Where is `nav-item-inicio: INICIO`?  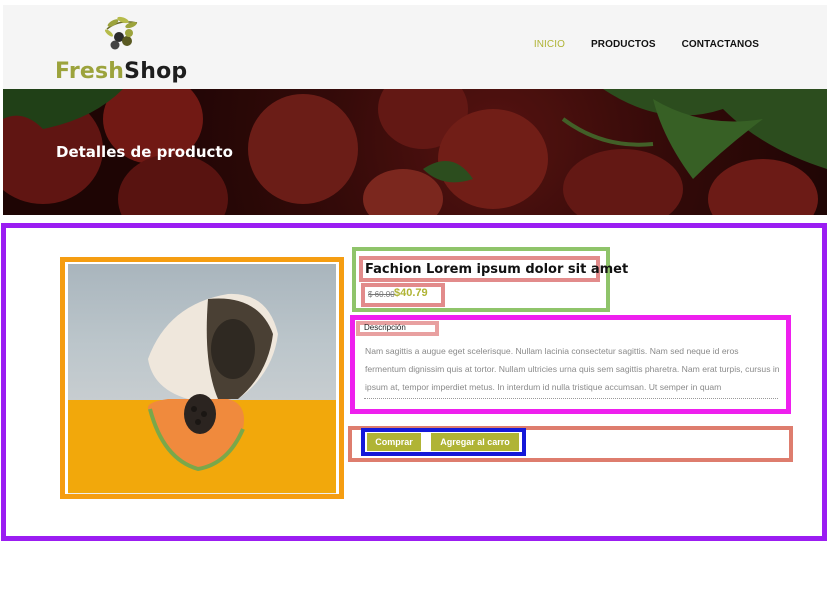
nav-item-inicio: INICIO is located at coordinates (549, 44).